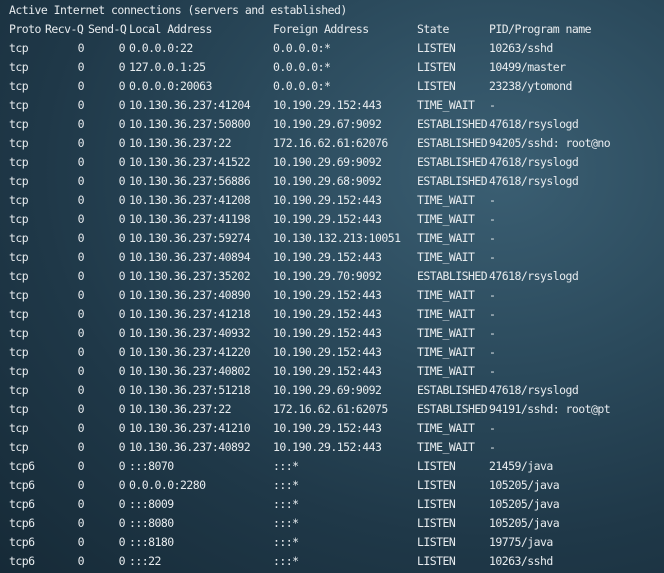 The image size is (664, 573). Describe the element at coordinates (332, 542) in the screenshot. I see `table-row: tcp6 0 0:::8180:::* LISTEN 19775/java` at that location.